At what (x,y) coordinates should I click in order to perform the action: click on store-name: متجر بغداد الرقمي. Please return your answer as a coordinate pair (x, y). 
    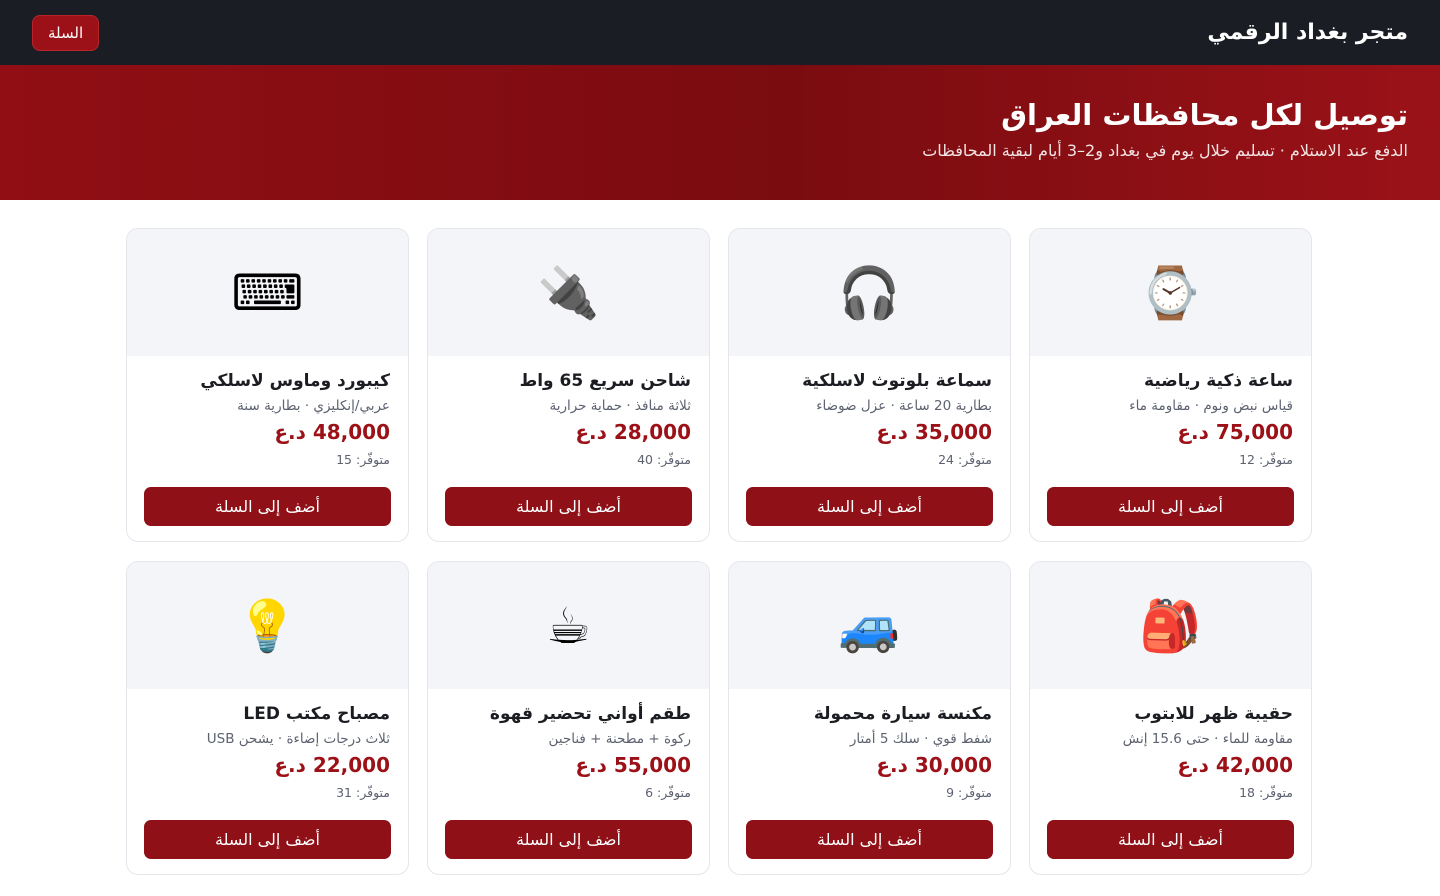
    Looking at the image, I should click on (1307, 32).